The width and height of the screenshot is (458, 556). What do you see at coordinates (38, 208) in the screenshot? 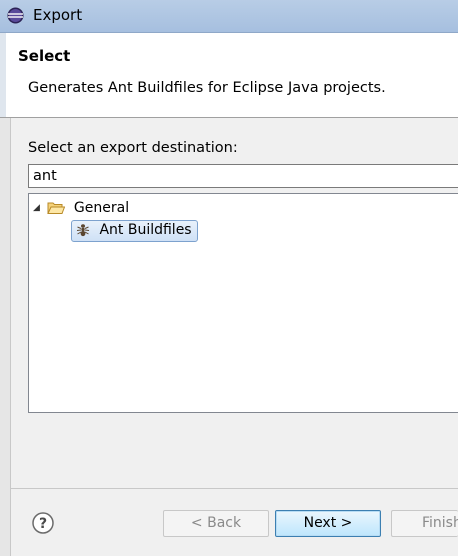
I see `expand-arrow-icon: ◢` at bounding box center [38, 208].